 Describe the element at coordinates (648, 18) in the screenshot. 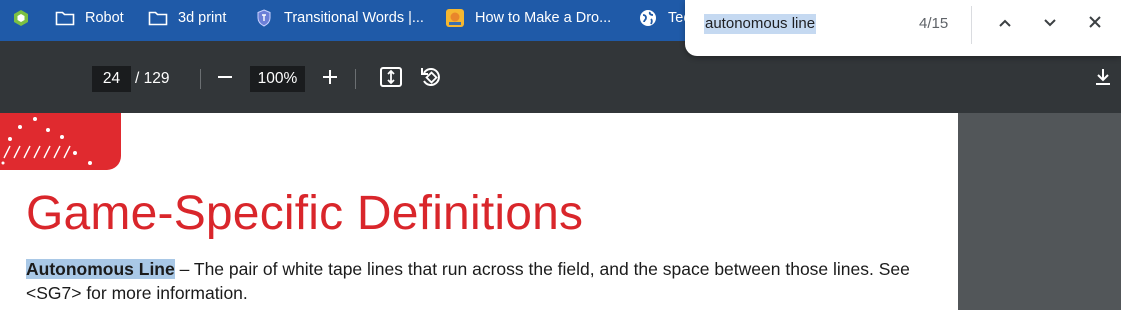

I see `globe-icon` at that location.